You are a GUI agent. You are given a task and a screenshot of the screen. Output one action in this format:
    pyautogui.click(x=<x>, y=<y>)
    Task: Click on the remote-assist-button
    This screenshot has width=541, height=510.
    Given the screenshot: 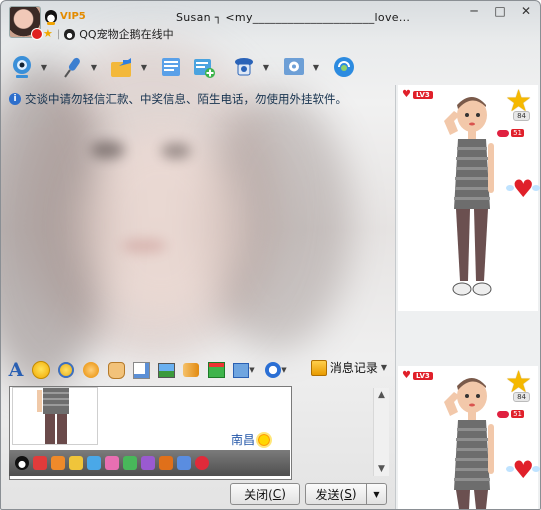 What is the action you would take?
    pyautogui.click(x=244, y=67)
    